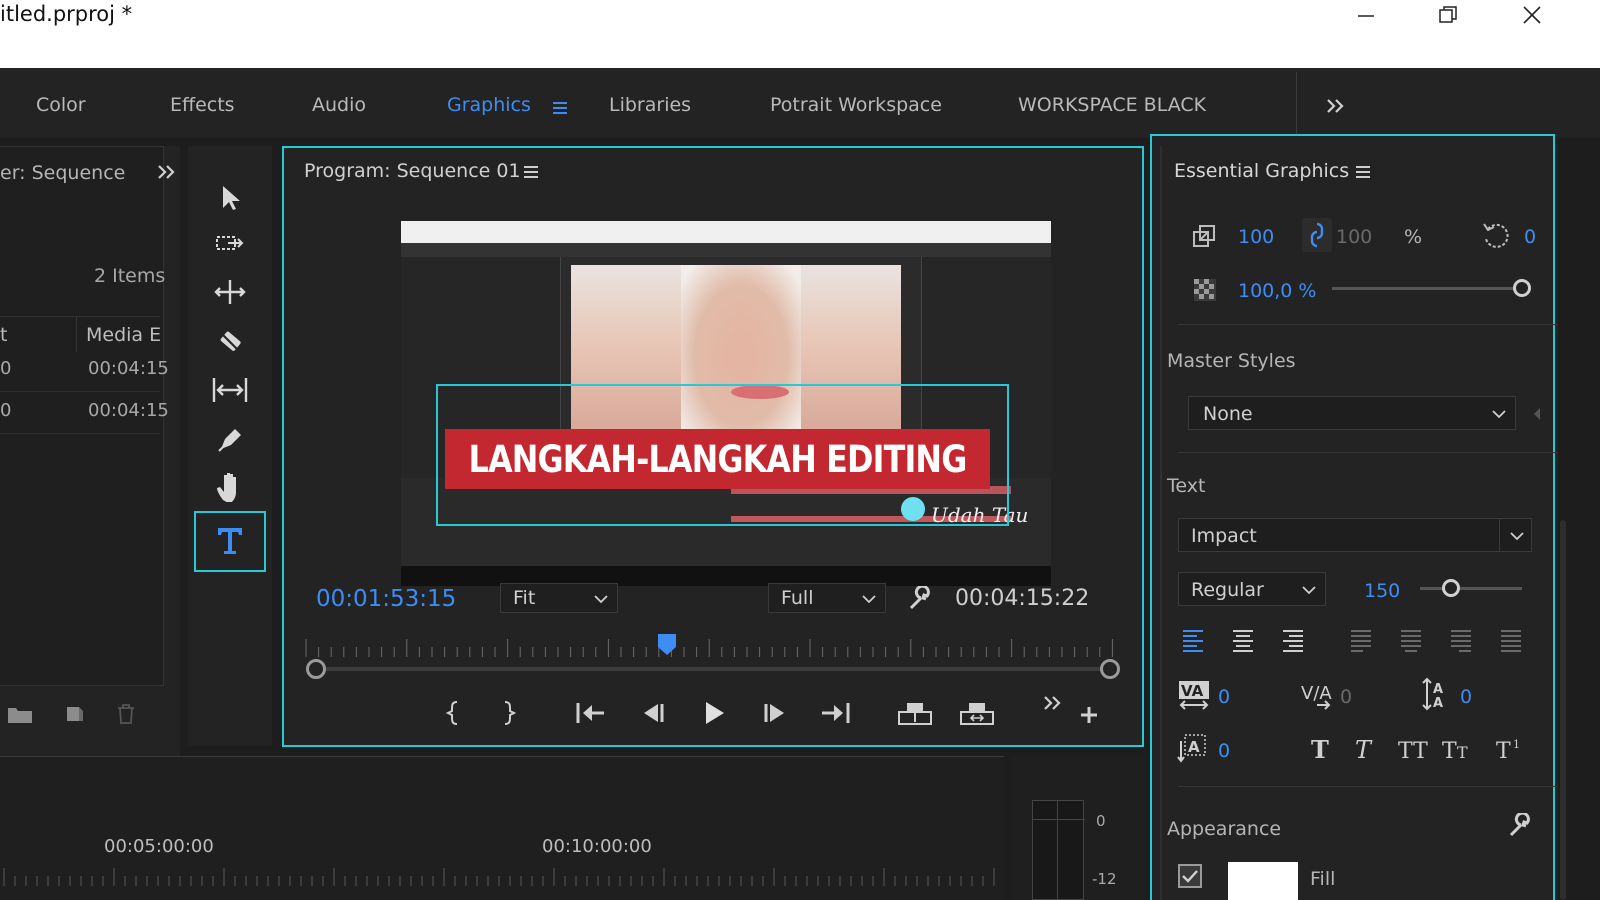  Describe the element at coordinates (230, 438) in the screenshot. I see `pen-tool` at that location.